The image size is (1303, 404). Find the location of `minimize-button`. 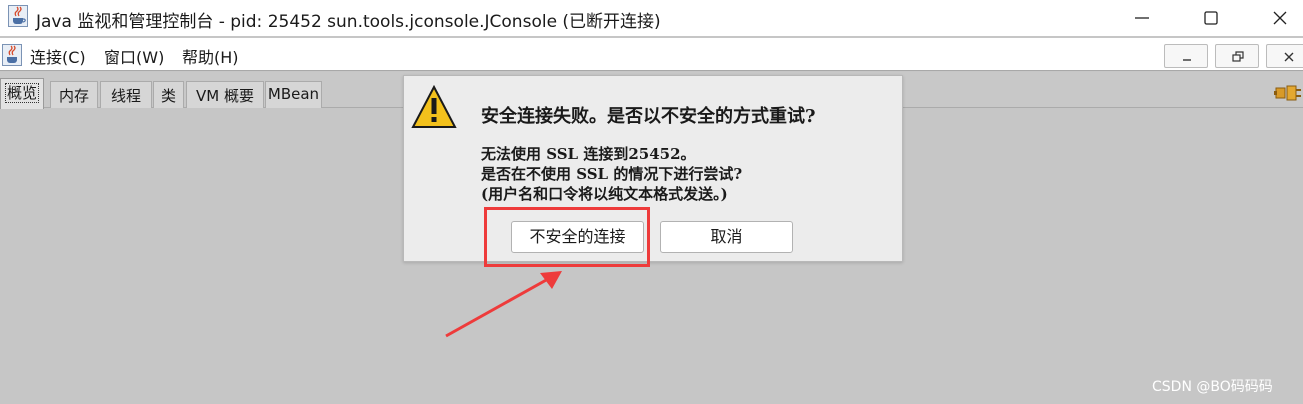

minimize-button is located at coordinates (1142, 18).